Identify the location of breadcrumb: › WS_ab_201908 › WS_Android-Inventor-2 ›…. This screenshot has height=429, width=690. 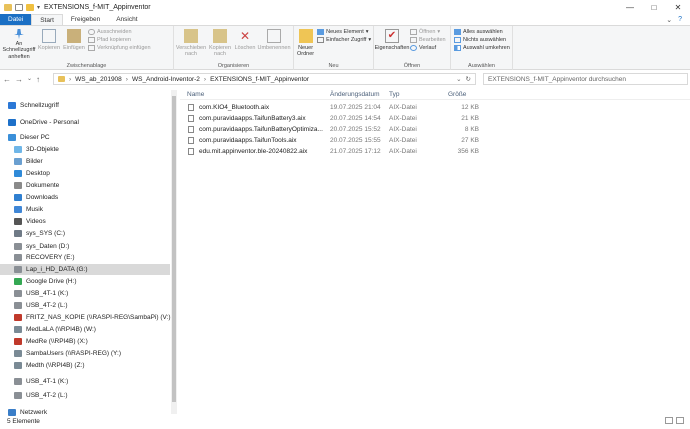
(264, 79).